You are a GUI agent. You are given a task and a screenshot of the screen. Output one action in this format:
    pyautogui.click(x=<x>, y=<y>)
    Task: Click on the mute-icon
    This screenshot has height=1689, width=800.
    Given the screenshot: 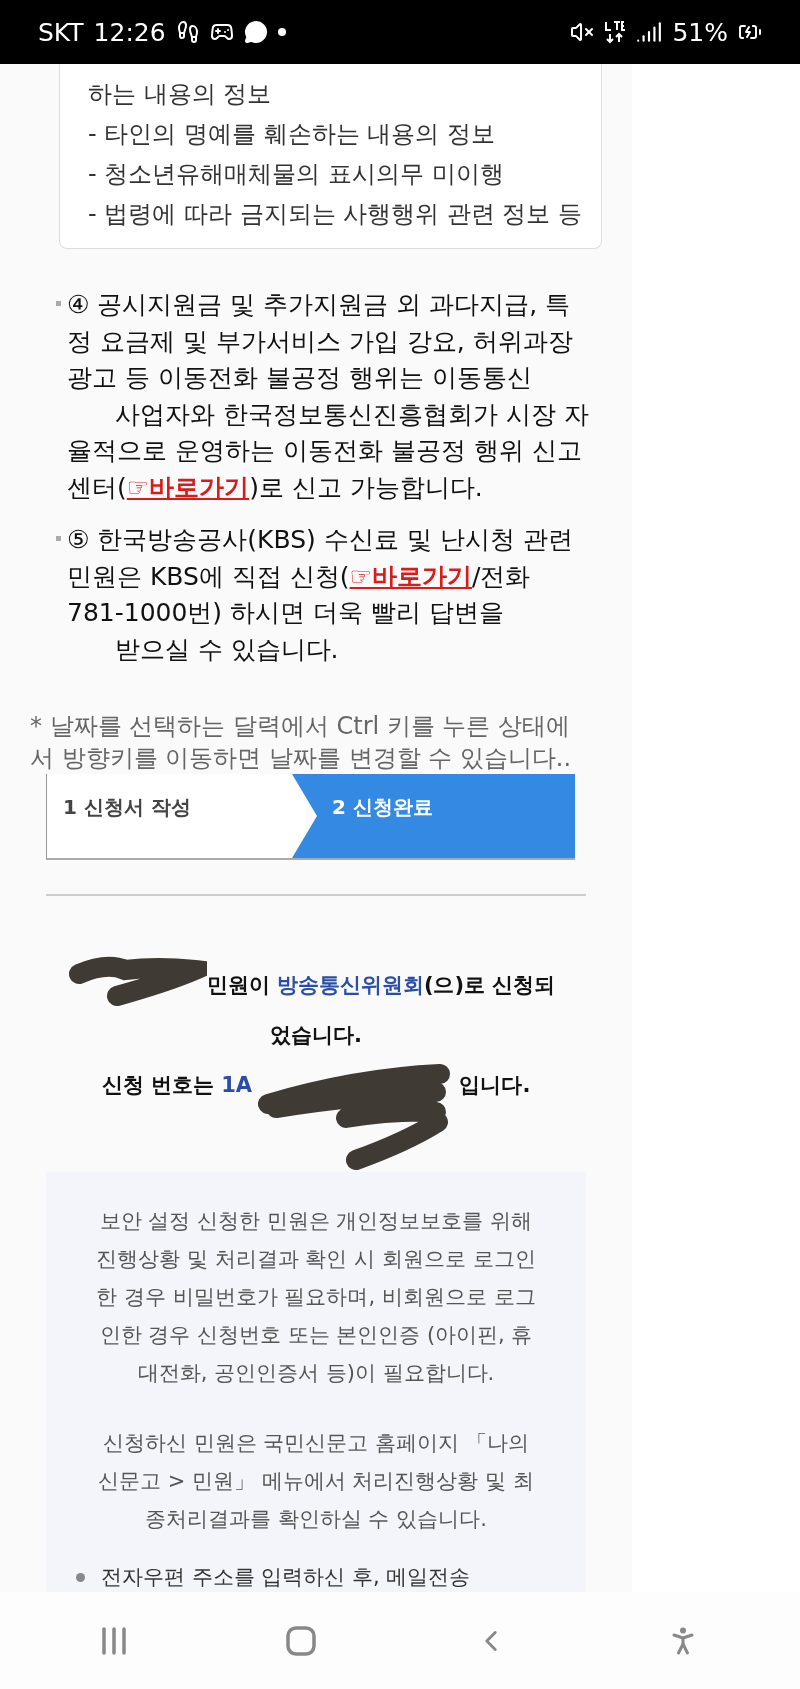 What is the action you would take?
    pyautogui.click(x=582, y=32)
    